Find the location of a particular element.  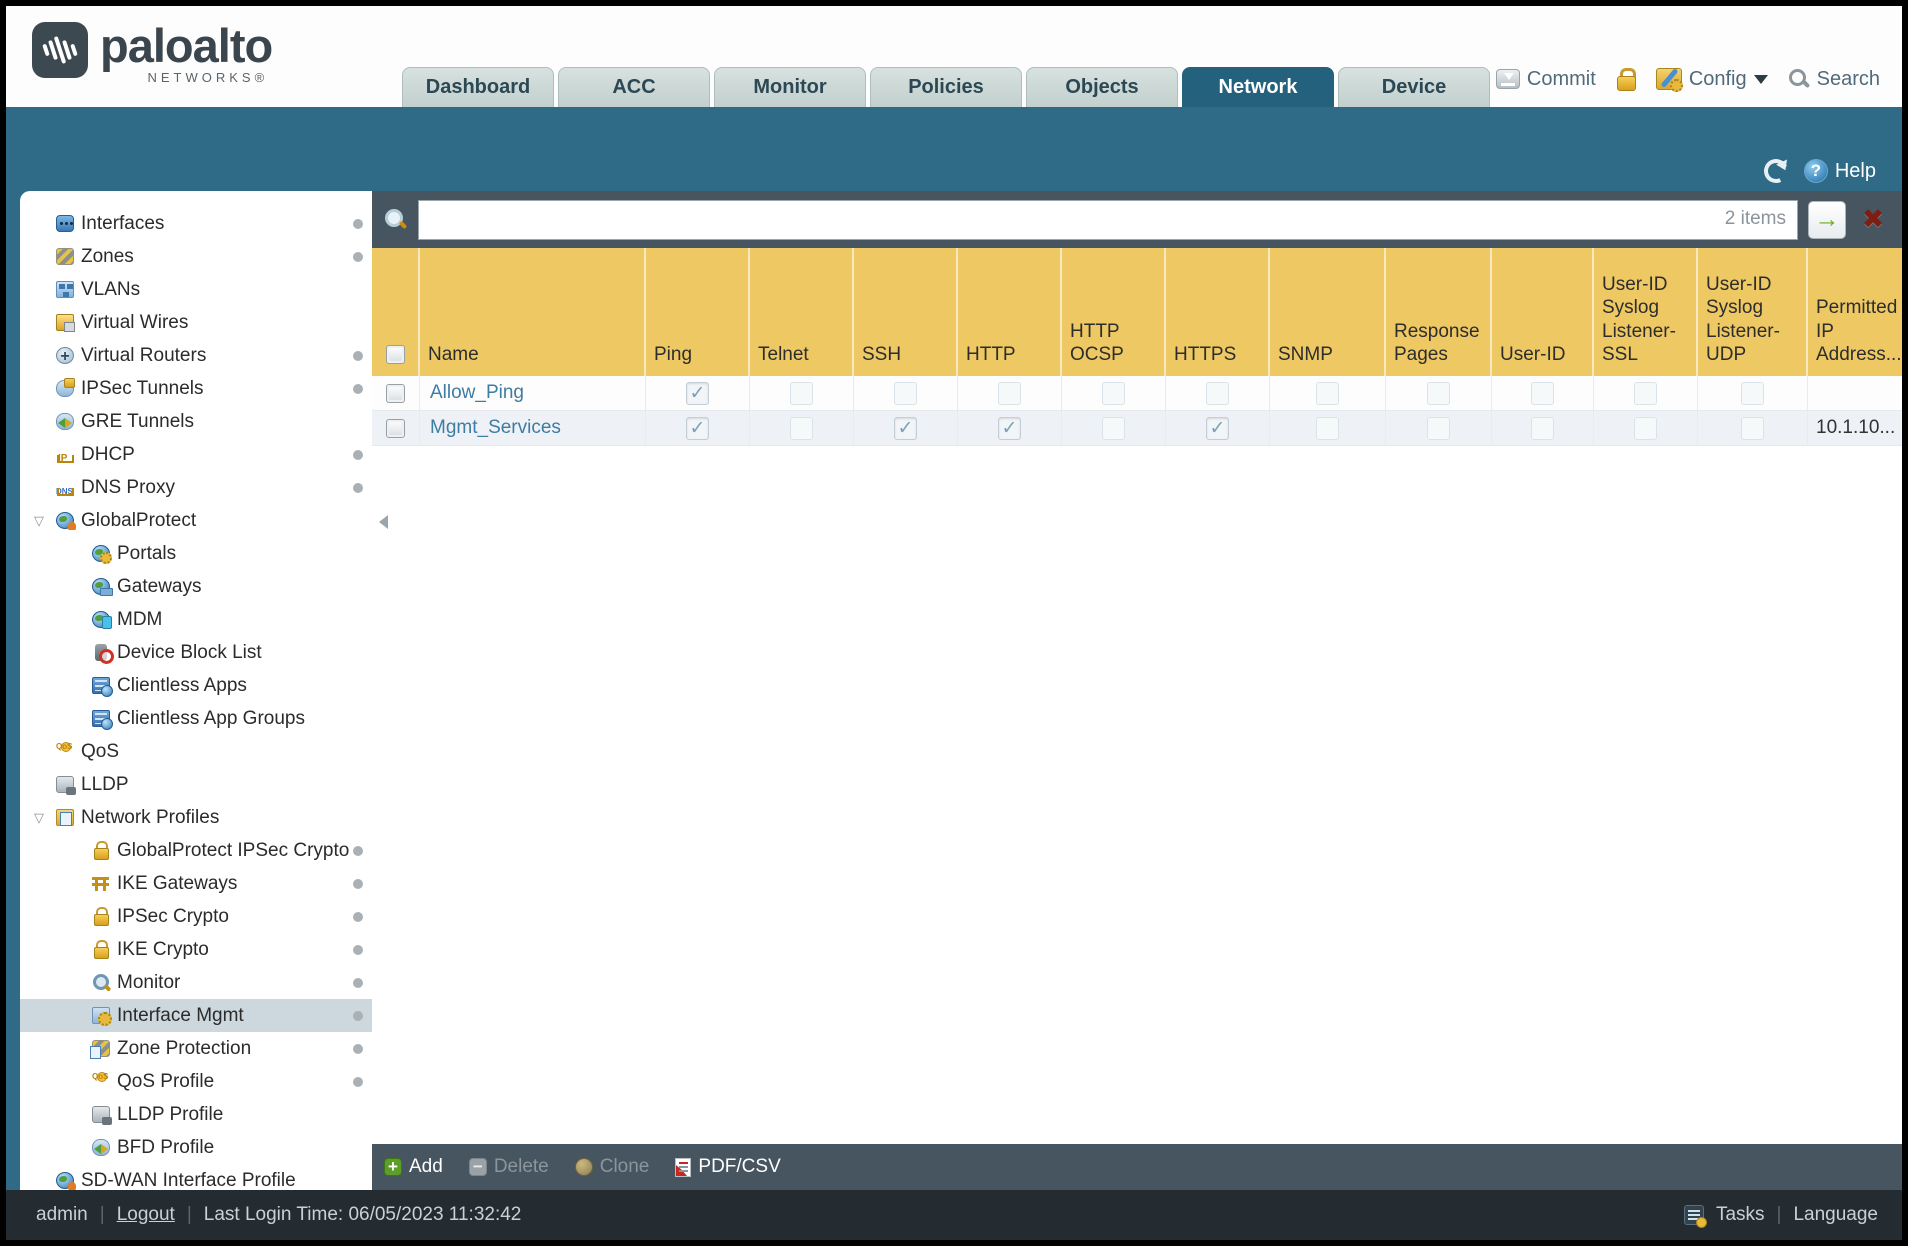

sidebar-item-dns-proxy: DNS Proxy is located at coordinates (196, 487).